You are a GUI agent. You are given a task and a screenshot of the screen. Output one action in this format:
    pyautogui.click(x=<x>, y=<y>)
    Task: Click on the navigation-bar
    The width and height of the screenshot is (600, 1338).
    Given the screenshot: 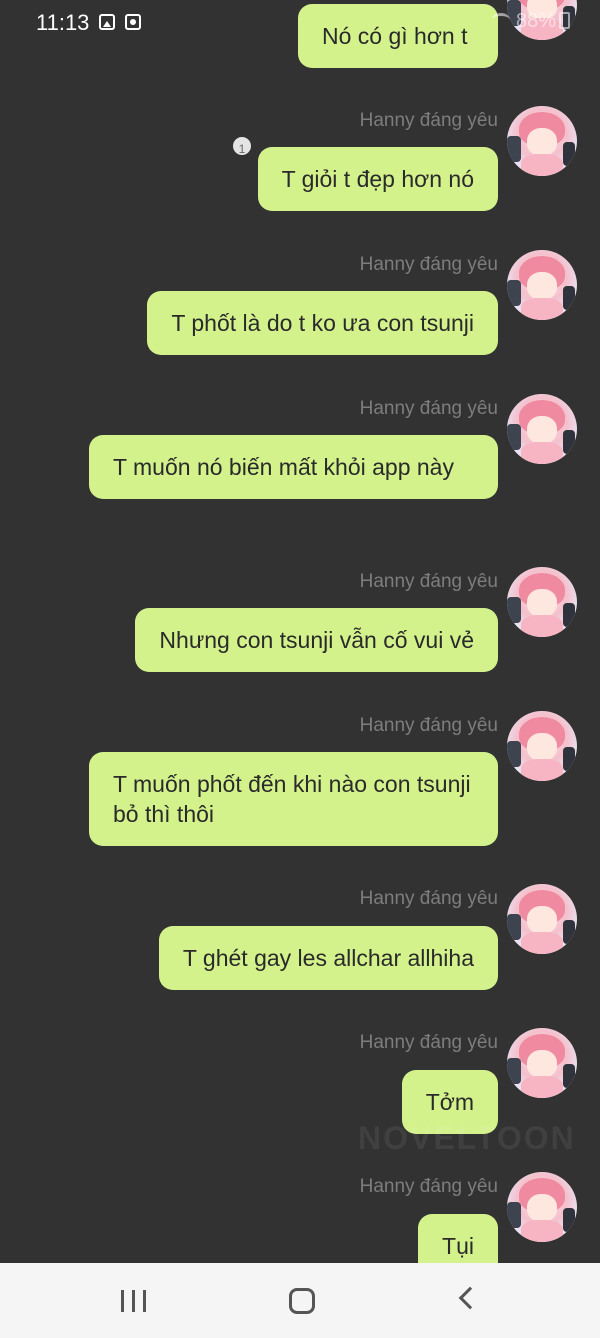 What is the action you would take?
    pyautogui.click(x=300, y=1300)
    